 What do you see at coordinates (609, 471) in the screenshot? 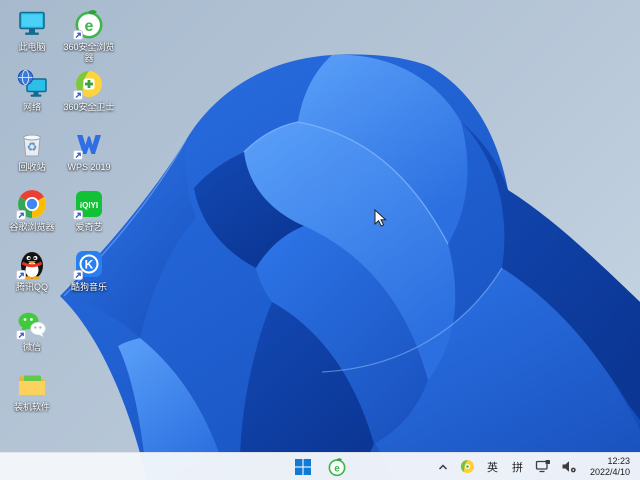
I see `clock-date: 2022/4/10` at bounding box center [609, 471].